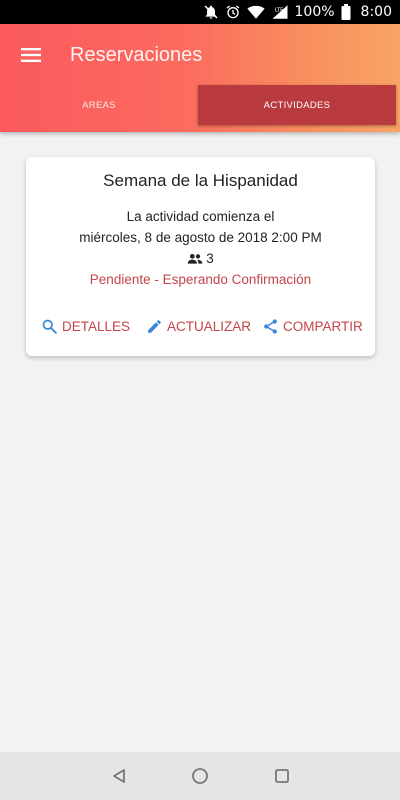 Image resolution: width=400 pixels, height=800 pixels. I want to click on tab-bar: AREAS ACTIVIDADES, so click(200, 105).